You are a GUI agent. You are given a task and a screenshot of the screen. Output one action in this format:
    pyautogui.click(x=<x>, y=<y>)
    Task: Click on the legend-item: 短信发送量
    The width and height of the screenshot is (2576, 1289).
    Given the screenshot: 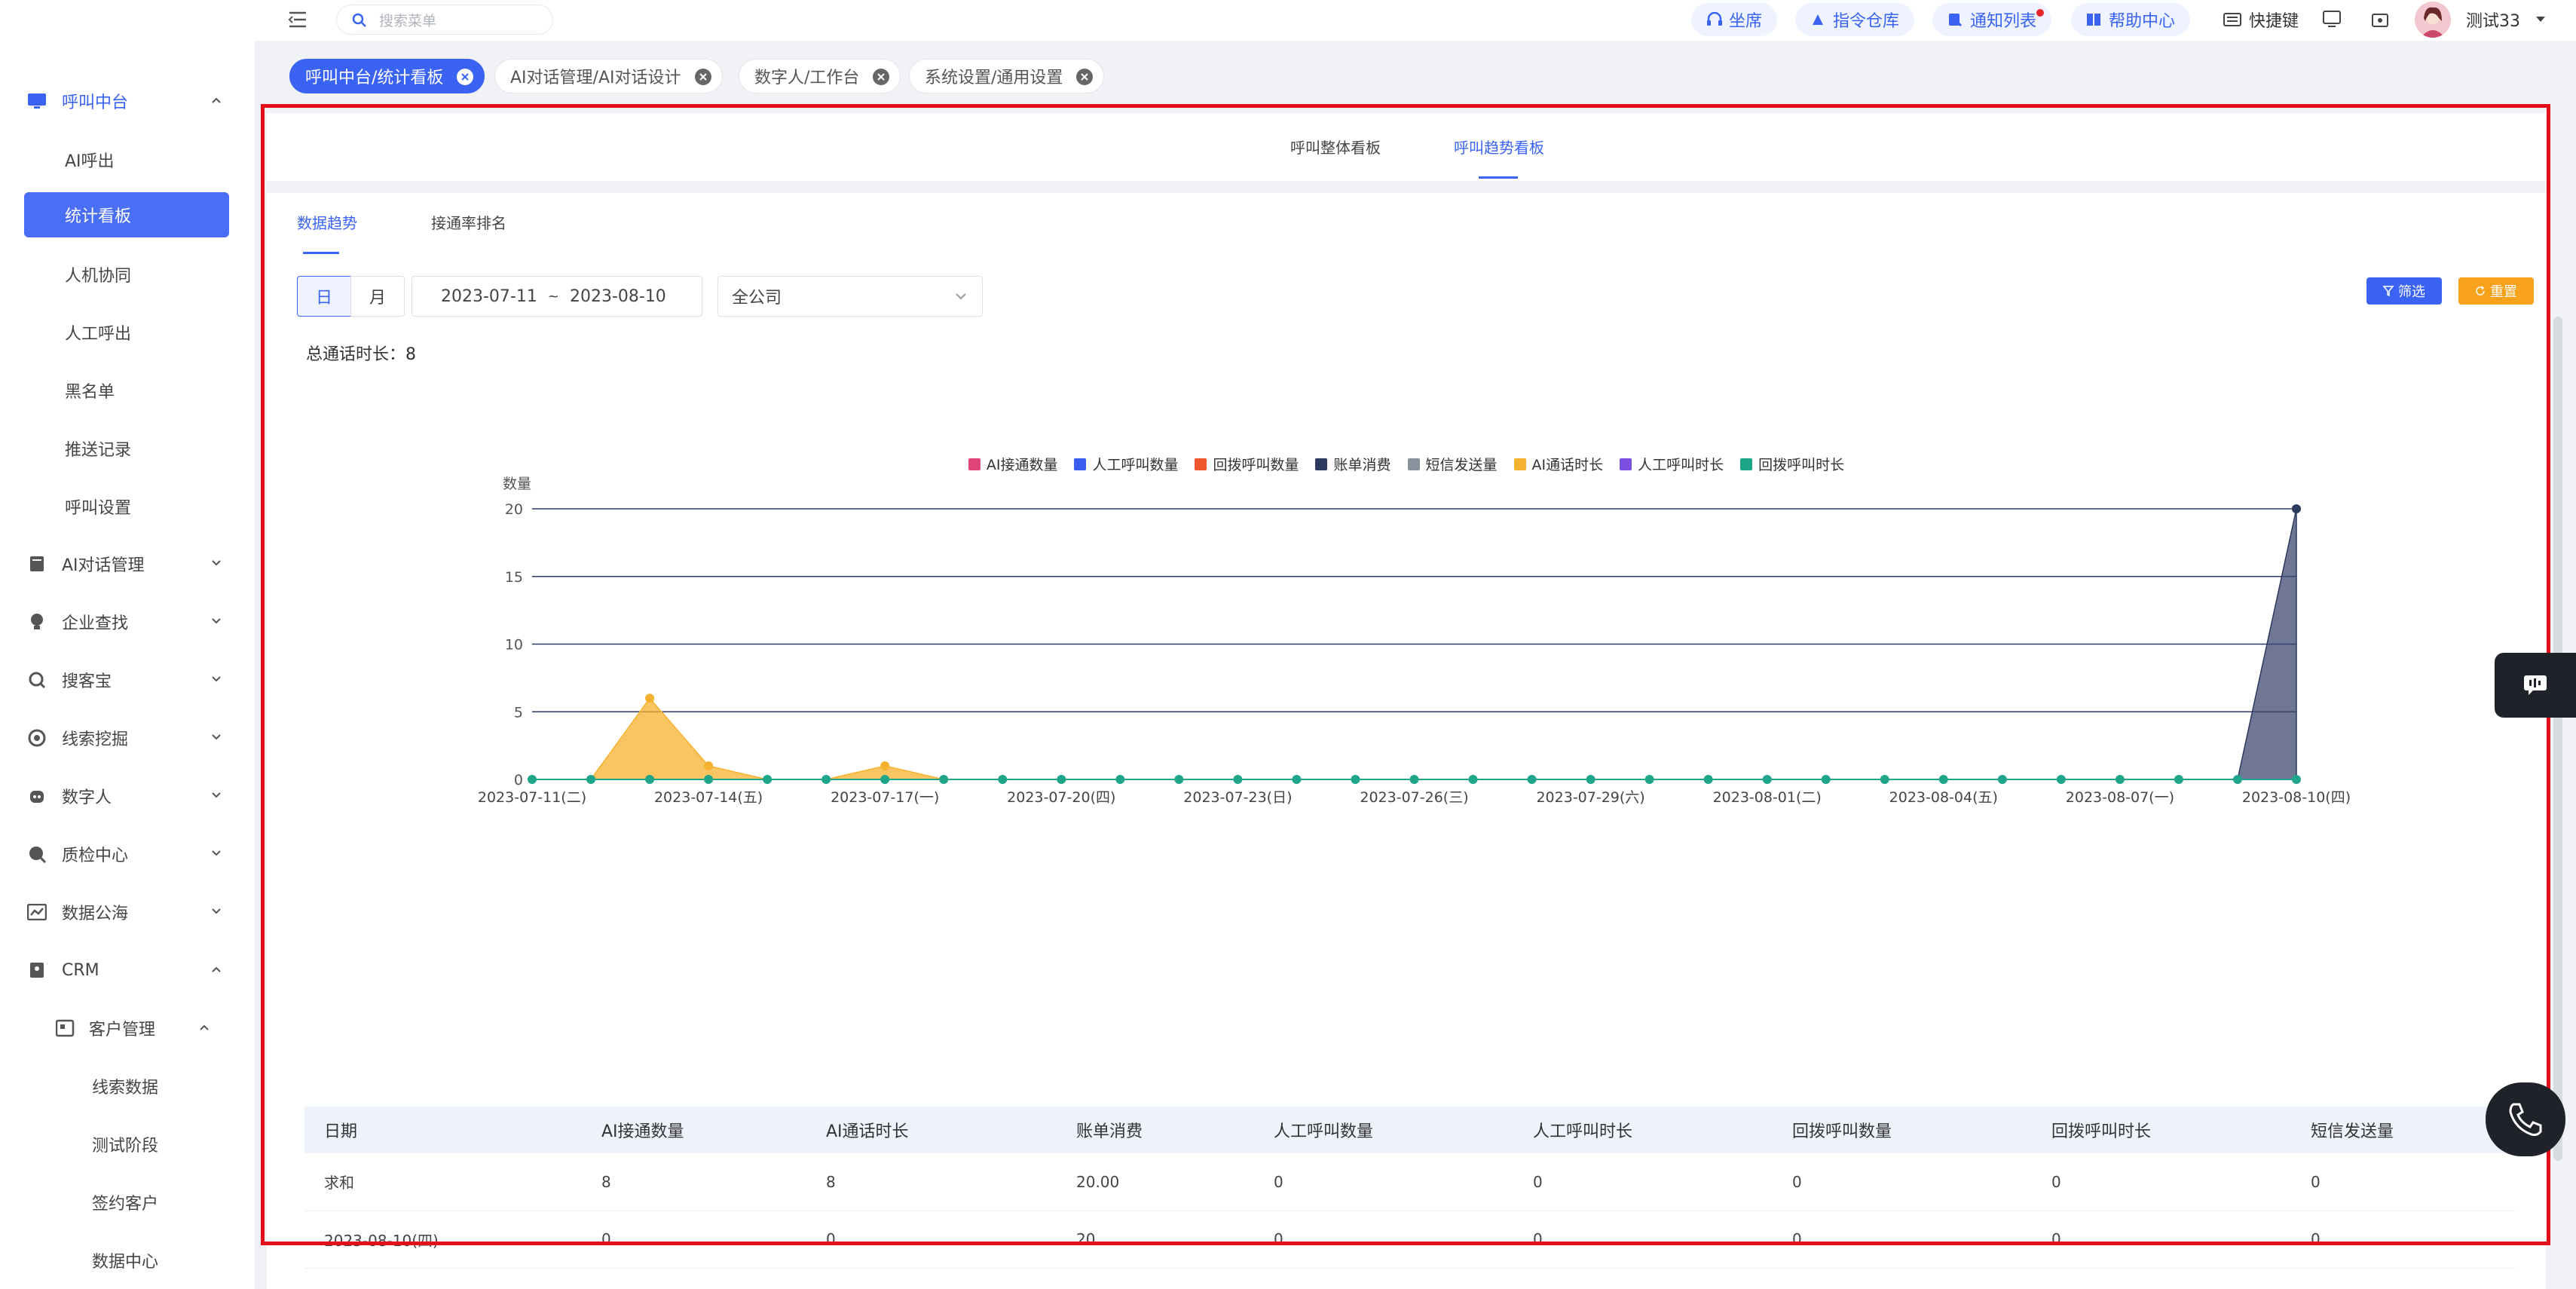 What is the action you would take?
    pyautogui.click(x=1452, y=464)
    